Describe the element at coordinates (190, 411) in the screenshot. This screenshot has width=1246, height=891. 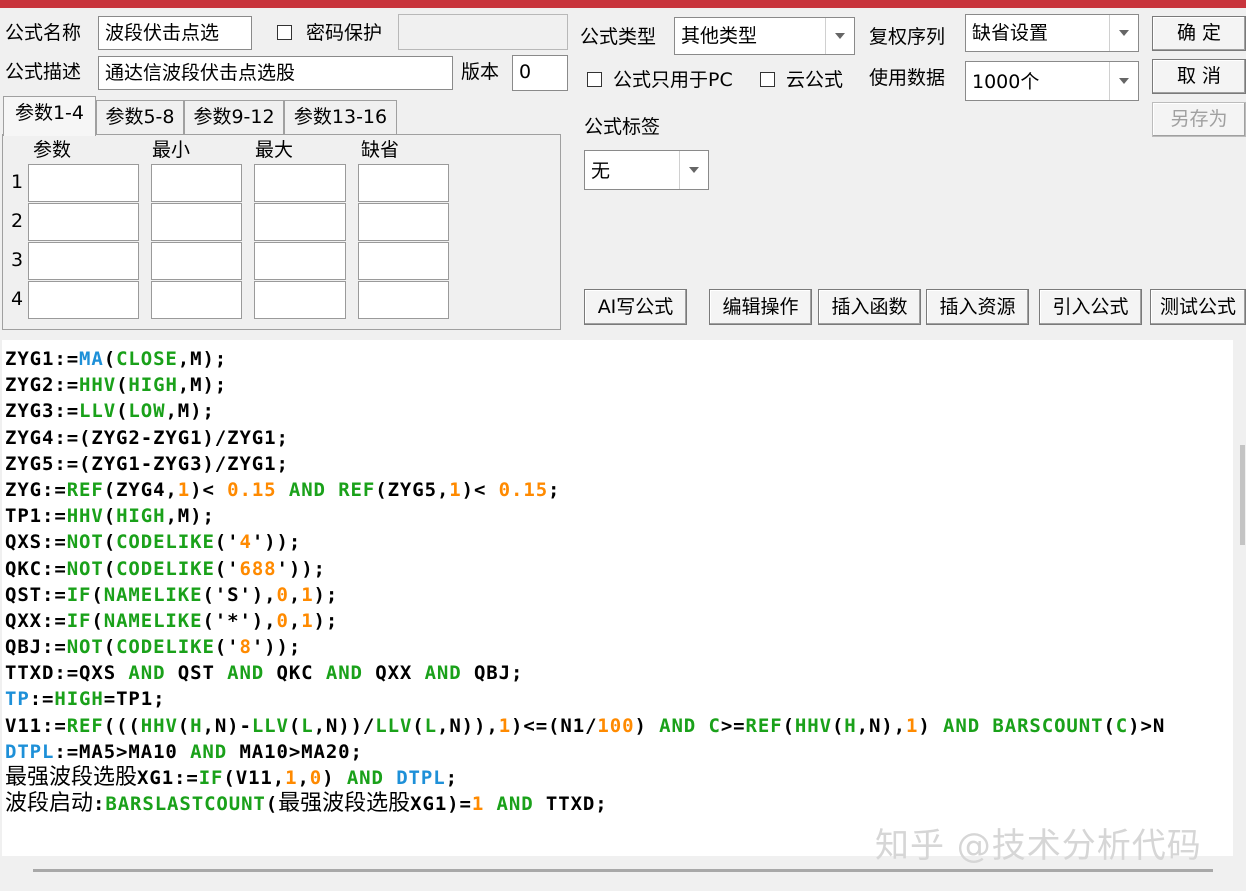
I see `code-token: ,M);` at that location.